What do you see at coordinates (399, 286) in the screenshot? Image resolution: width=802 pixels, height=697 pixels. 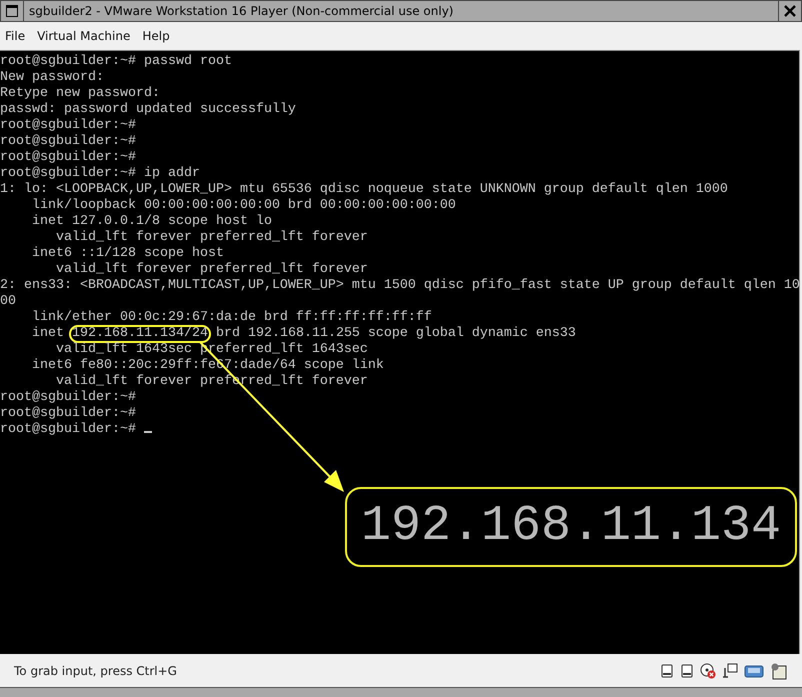 I see `terminal-line: 2: ens33: <BROADCAST,MULTICAST,UP,LOWER_UP> mtu 1500 qdisc pfifo_fast state UP group default qlen 10` at bounding box center [399, 286].